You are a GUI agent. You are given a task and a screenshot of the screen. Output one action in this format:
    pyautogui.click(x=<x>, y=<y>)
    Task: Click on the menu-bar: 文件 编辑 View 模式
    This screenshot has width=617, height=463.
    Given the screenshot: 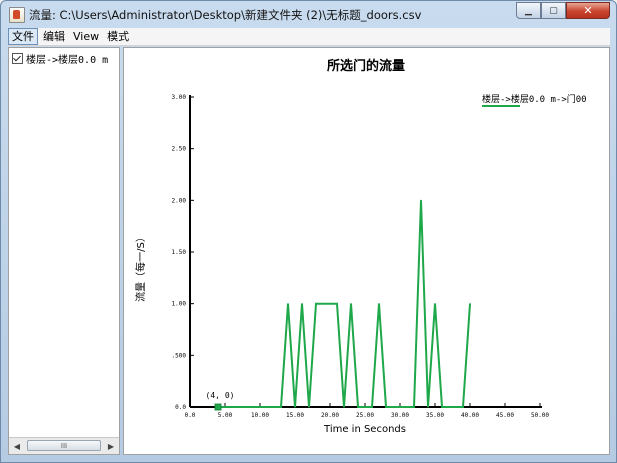 What is the action you would take?
    pyautogui.click(x=309, y=37)
    